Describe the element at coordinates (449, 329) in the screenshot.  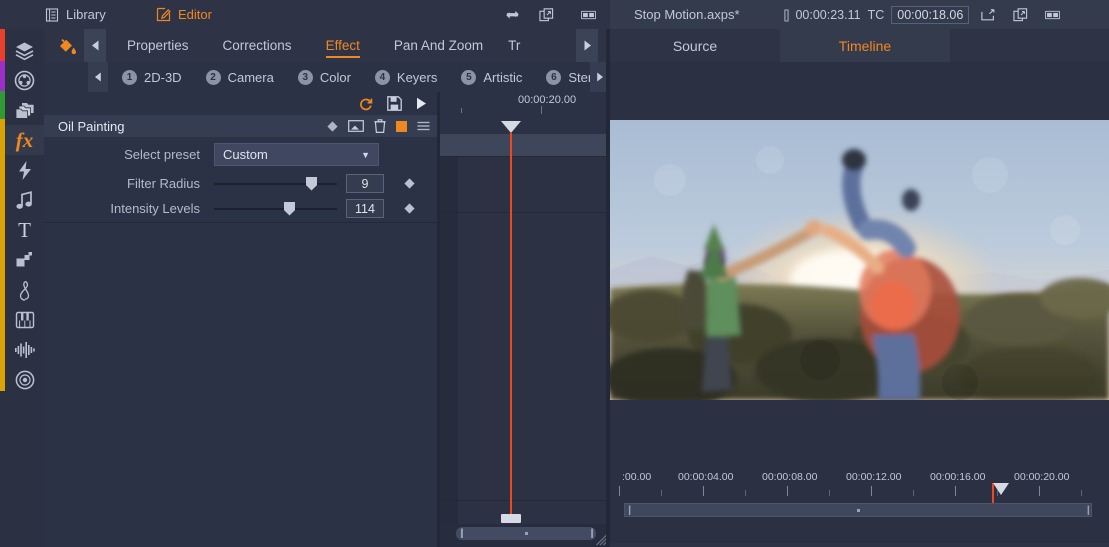
I see `keyframe-gutter` at that location.